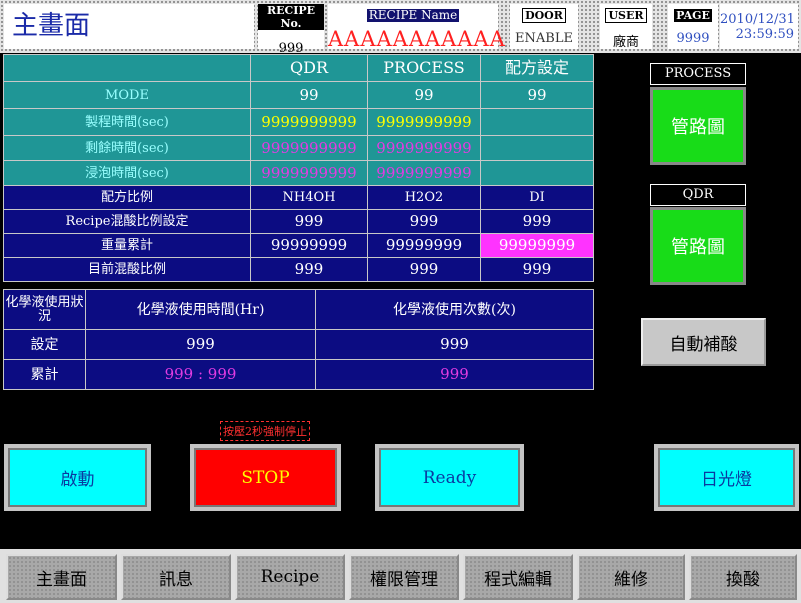 The height and width of the screenshot is (603, 801). I want to click on qdr-panel-title: QDR, so click(698, 195).